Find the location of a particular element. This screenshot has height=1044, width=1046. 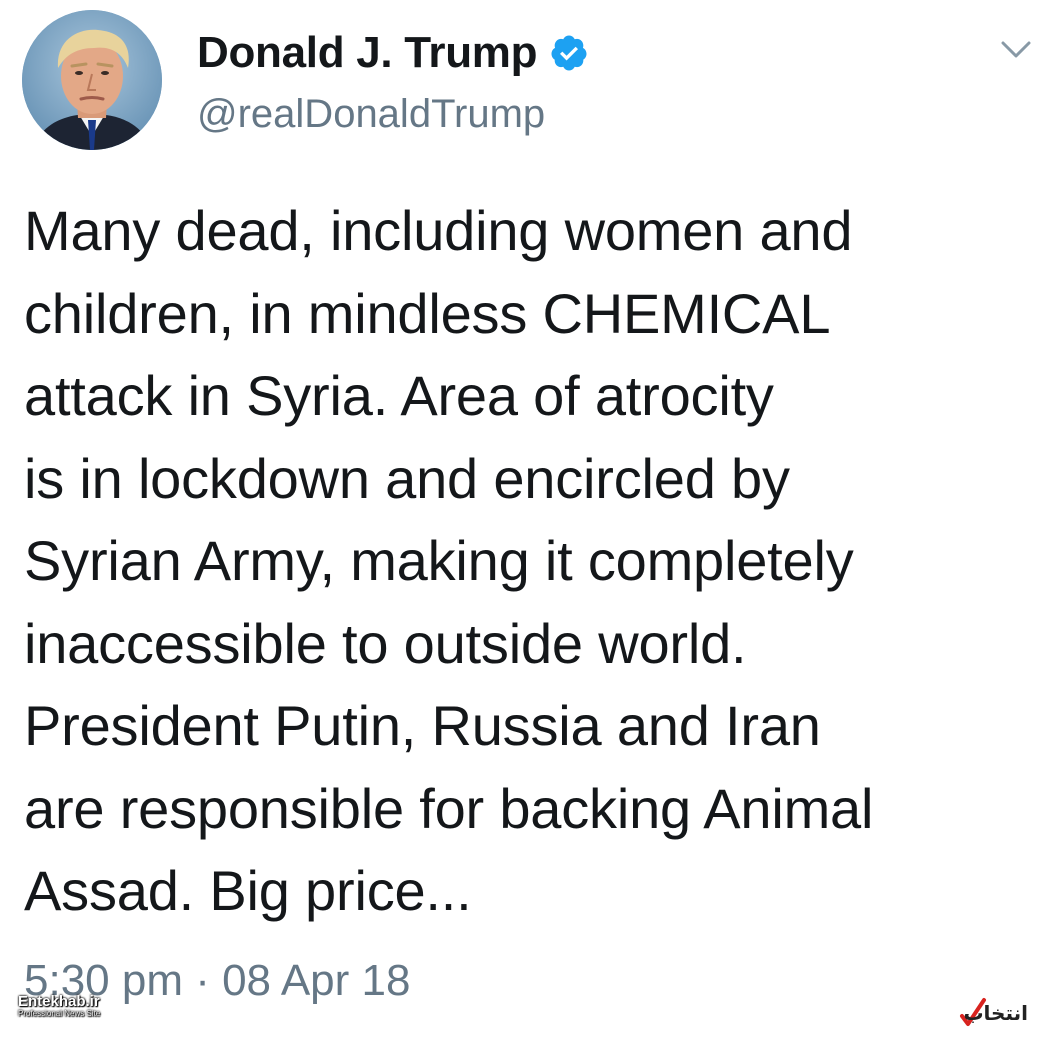

svg-text: انتخاب is located at coordinates (995, 1013).